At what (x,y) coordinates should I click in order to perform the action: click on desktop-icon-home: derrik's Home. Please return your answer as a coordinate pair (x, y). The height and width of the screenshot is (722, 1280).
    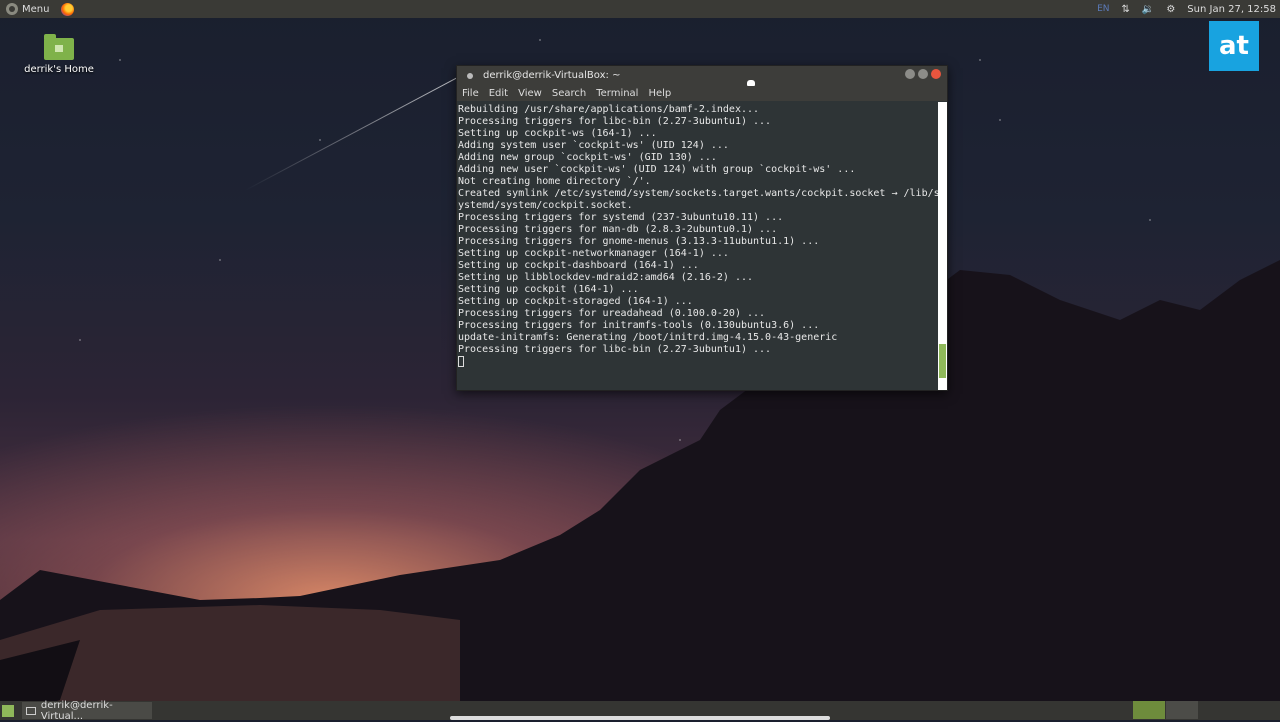
    Looking at the image, I should click on (59, 54).